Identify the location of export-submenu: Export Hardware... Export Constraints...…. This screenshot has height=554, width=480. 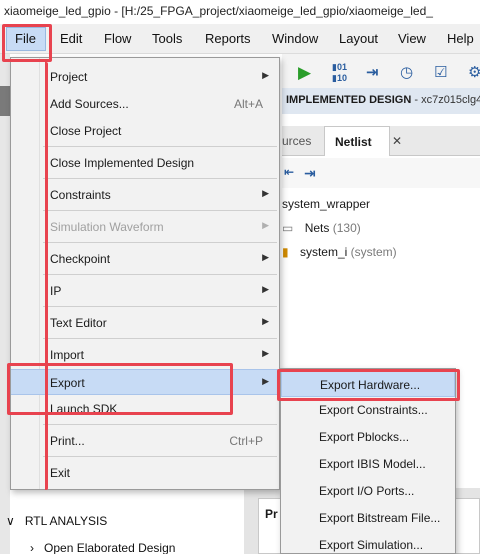
(368, 461).